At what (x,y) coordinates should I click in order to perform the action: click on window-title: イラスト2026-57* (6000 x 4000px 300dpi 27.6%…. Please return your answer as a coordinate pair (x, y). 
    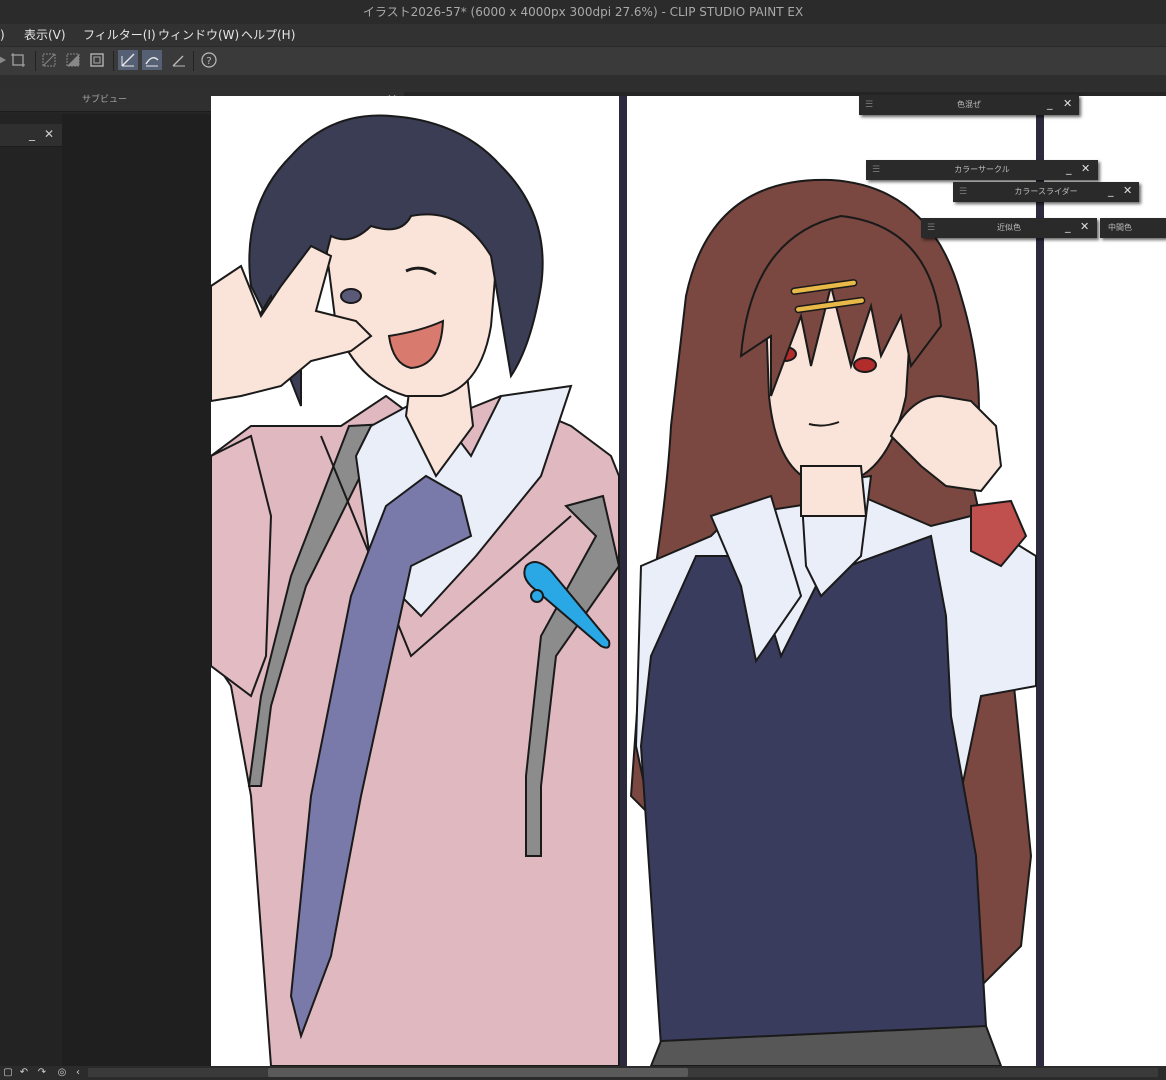
    Looking at the image, I should click on (583, 12).